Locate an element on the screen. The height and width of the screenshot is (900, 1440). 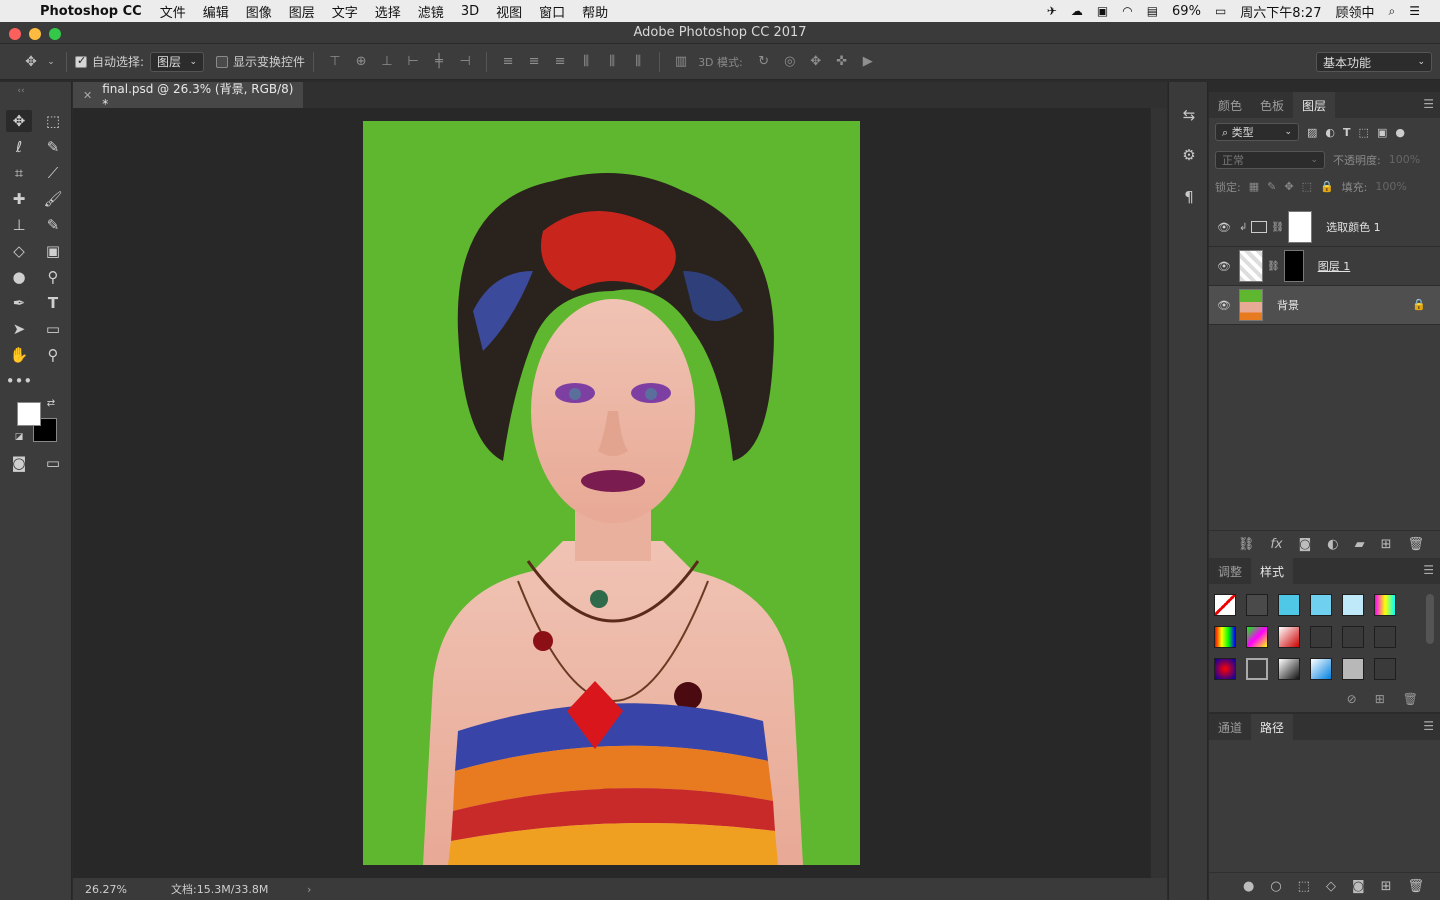
lock-pixels-icon: ✎ is located at coordinates (1271, 186).